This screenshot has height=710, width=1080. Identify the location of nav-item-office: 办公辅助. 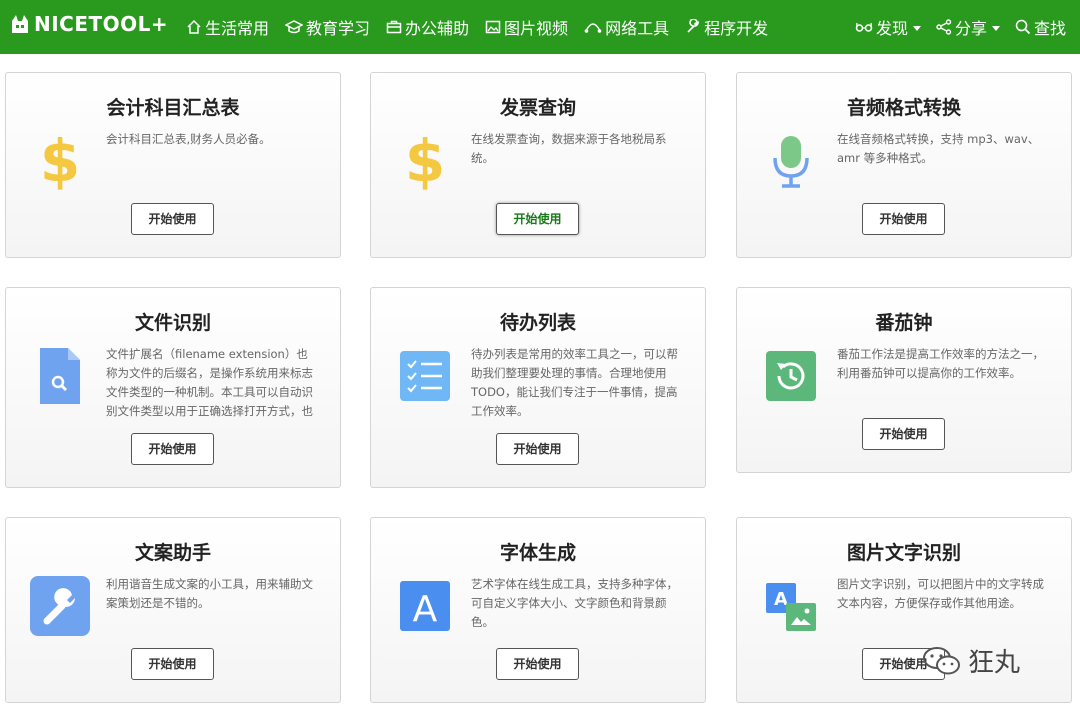
(427, 27).